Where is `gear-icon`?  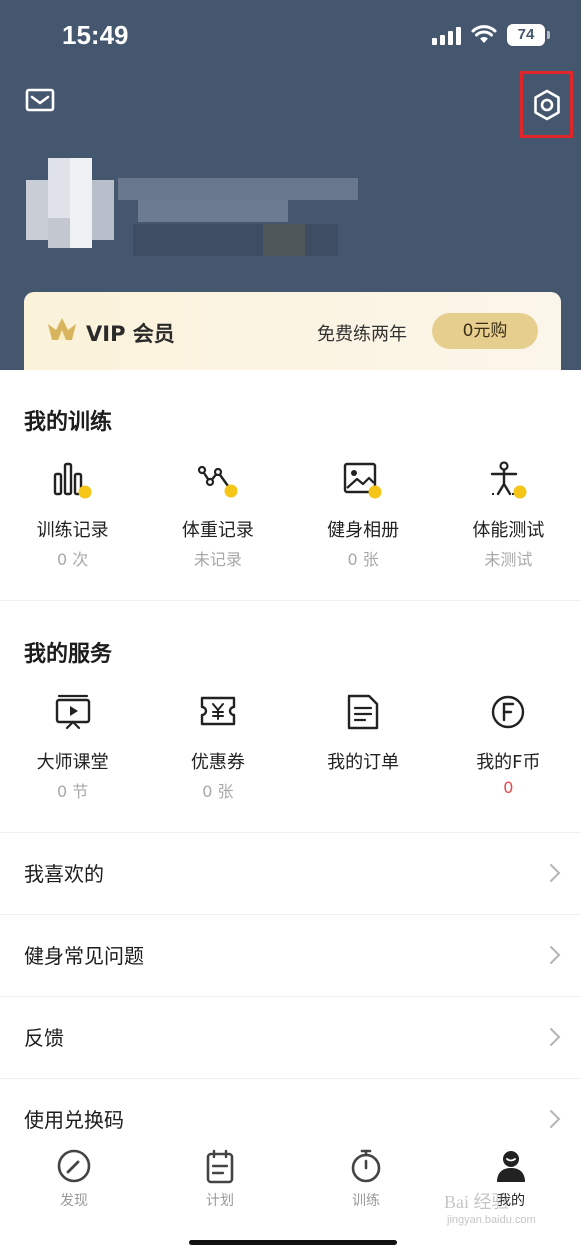 gear-icon is located at coordinates (546, 104).